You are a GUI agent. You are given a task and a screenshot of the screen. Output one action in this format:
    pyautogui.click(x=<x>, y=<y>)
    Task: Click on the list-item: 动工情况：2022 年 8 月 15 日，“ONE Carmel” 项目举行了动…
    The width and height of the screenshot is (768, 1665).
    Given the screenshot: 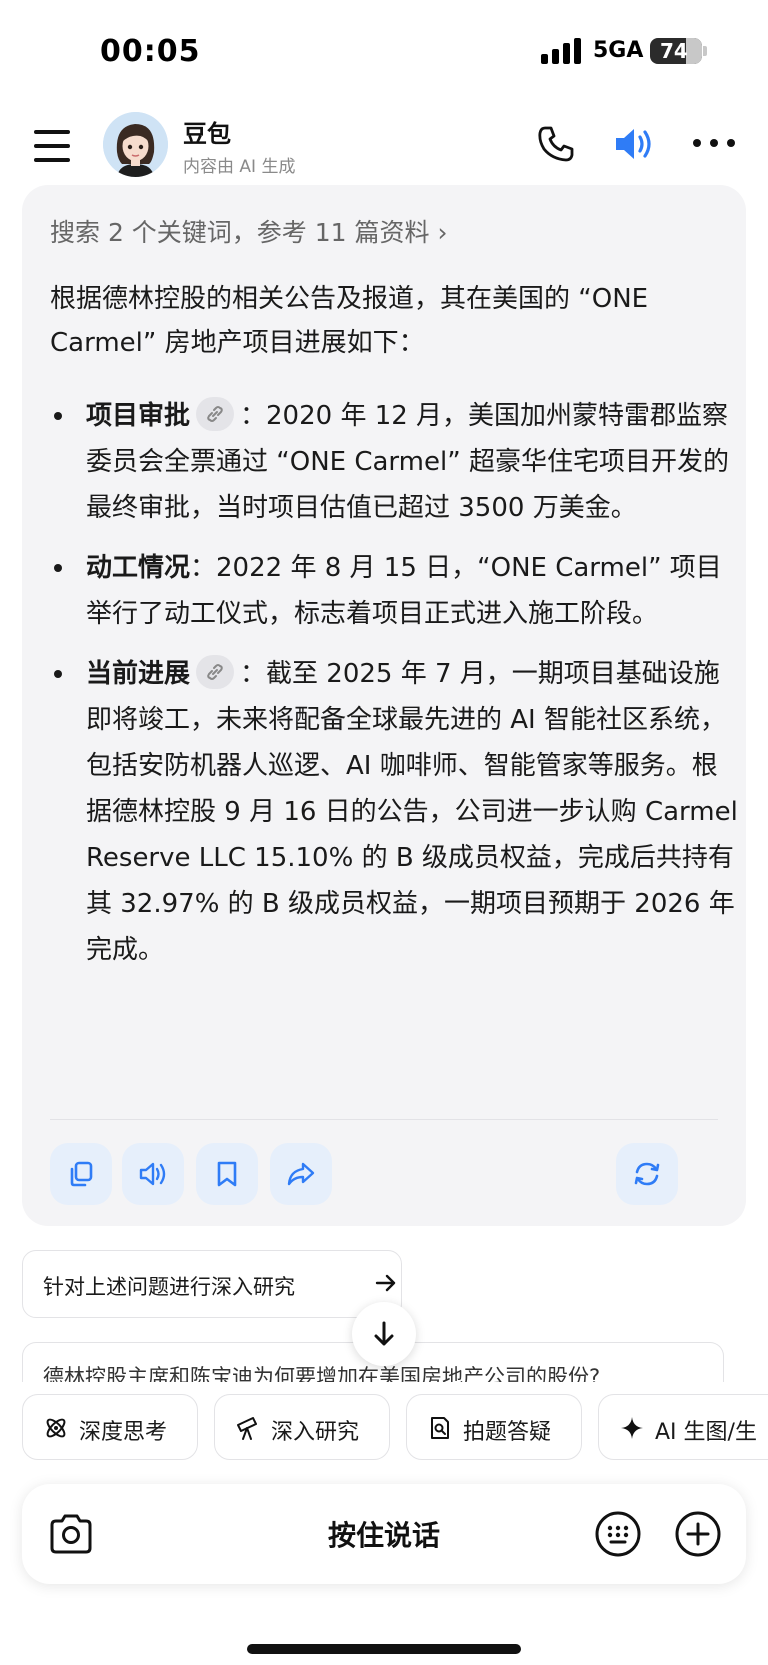 What is the action you would take?
    pyautogui.click(x=395, y=591)
    